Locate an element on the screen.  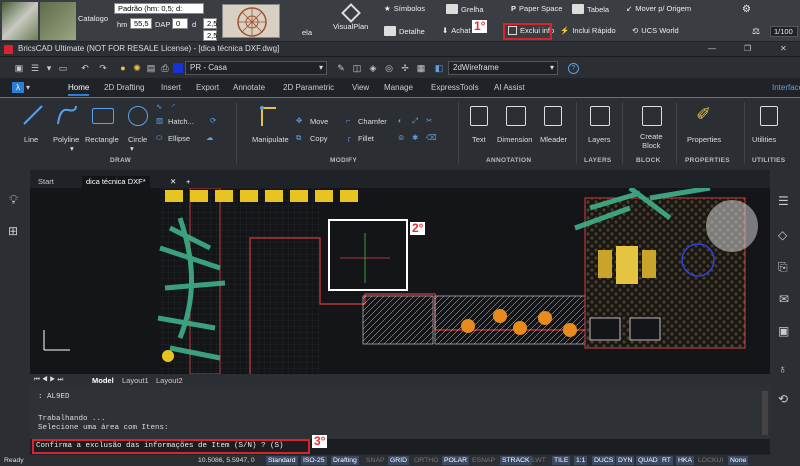
redo-icon: ↷ is located at coordinates (103, 68).